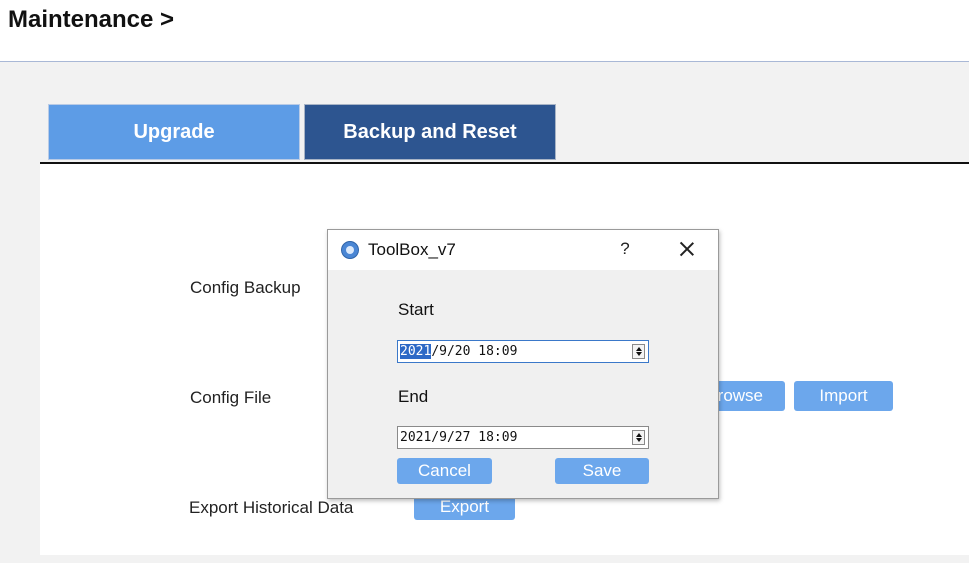  Describe the element at coordinates (523, 437) in the screenshot. I see `end-datetime-field: 2021/9/27 18:09` at that location.